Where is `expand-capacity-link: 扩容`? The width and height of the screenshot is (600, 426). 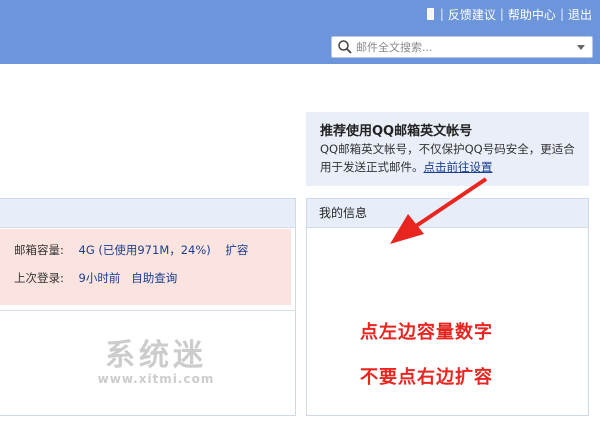 expand-capacity-link: 扩容 is located at coordinates (236, 250).